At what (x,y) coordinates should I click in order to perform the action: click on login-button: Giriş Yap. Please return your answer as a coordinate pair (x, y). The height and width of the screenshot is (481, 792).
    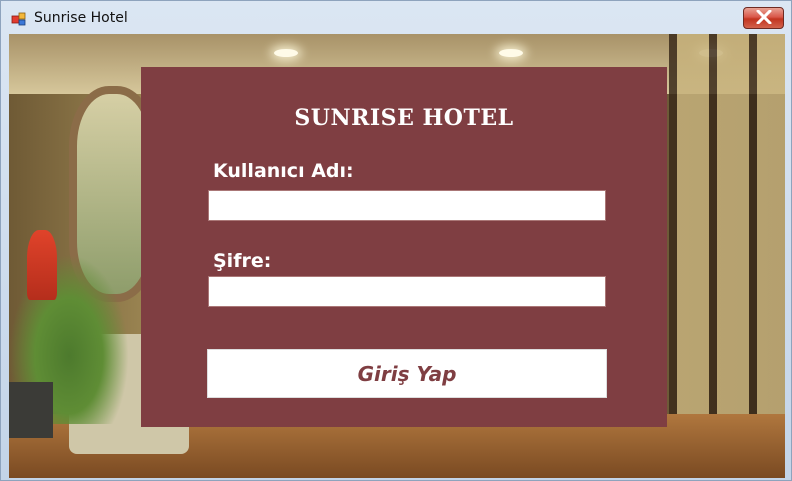
    Looking at the image, I should click on (407, 373).